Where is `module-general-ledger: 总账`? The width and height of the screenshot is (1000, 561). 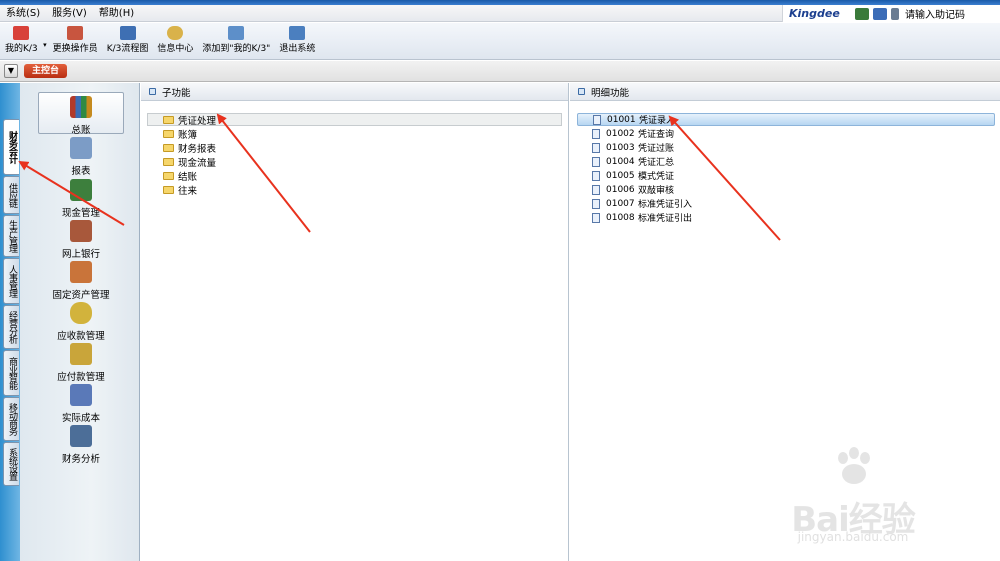
module-general-ledger: 总账 is located at coordinates (81, 114).